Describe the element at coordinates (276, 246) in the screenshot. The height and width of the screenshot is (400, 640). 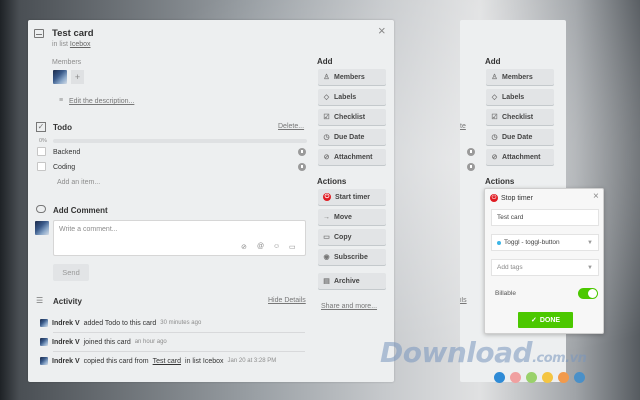
I see `emoji-icon: ☺` at that location.